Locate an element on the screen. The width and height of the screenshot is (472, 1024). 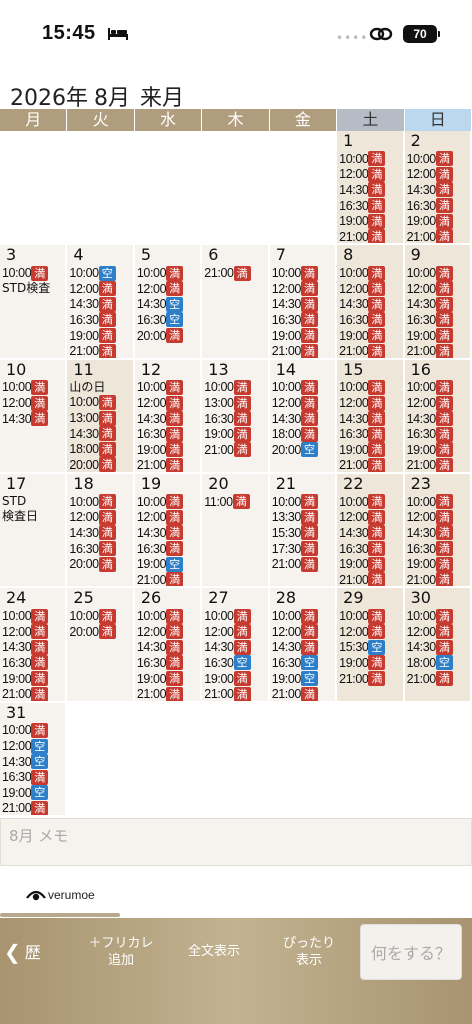
calendar-day-cell: 18 10:00 満 12:00 満 14:30 満 16:30 満 20:00 満 is located at coordinates (101, 531).